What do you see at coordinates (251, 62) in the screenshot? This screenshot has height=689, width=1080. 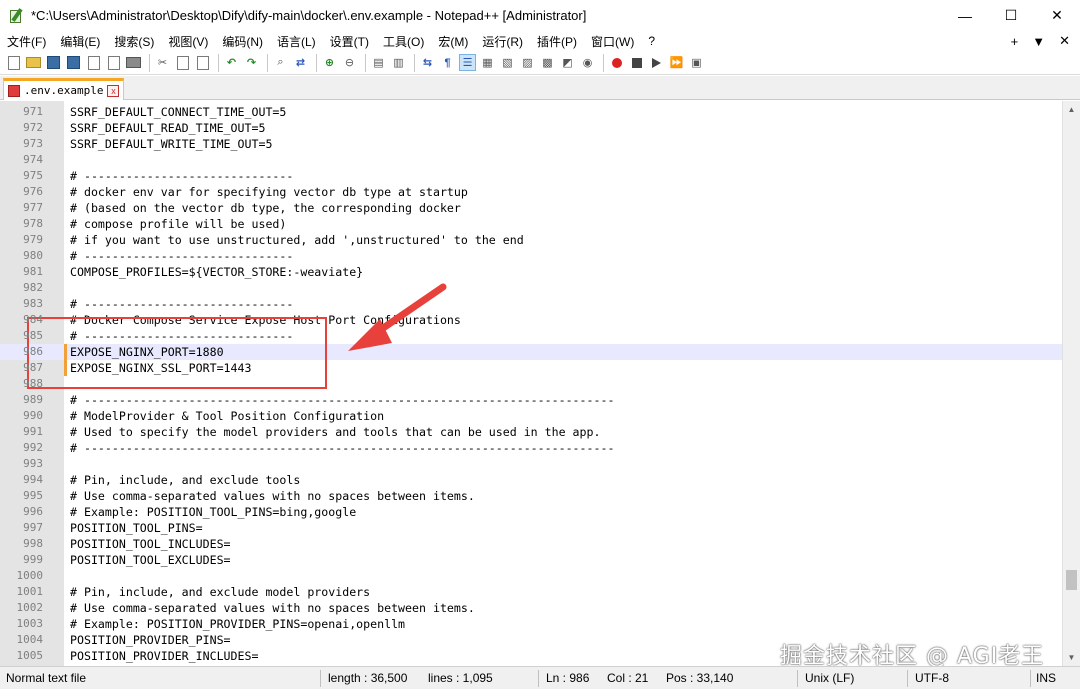 I see `redo-icon: ↷` at bounding box center [251, 62].